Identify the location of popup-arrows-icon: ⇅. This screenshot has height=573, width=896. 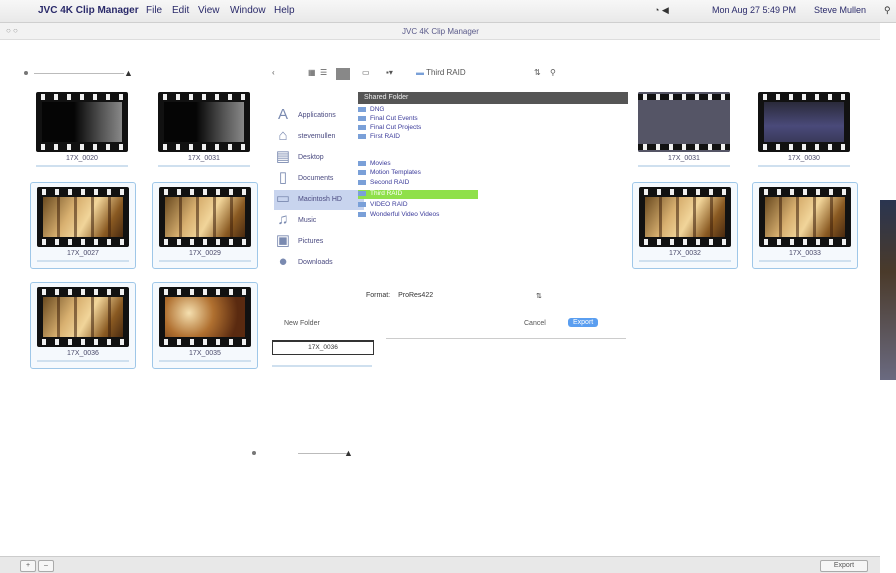
(537, 72).